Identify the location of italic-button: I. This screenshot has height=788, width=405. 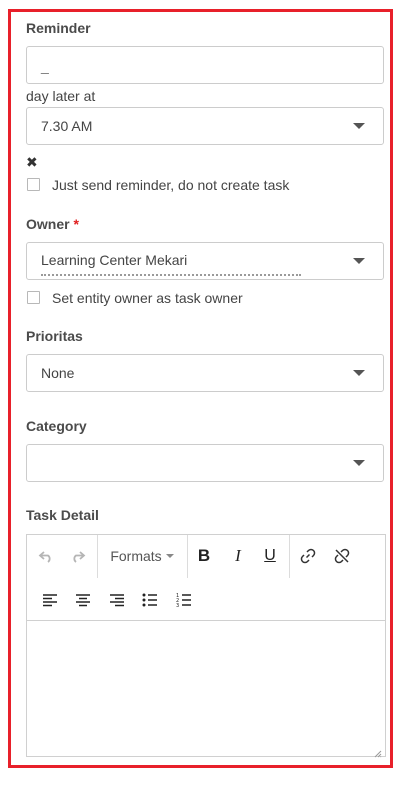
(238, 556).